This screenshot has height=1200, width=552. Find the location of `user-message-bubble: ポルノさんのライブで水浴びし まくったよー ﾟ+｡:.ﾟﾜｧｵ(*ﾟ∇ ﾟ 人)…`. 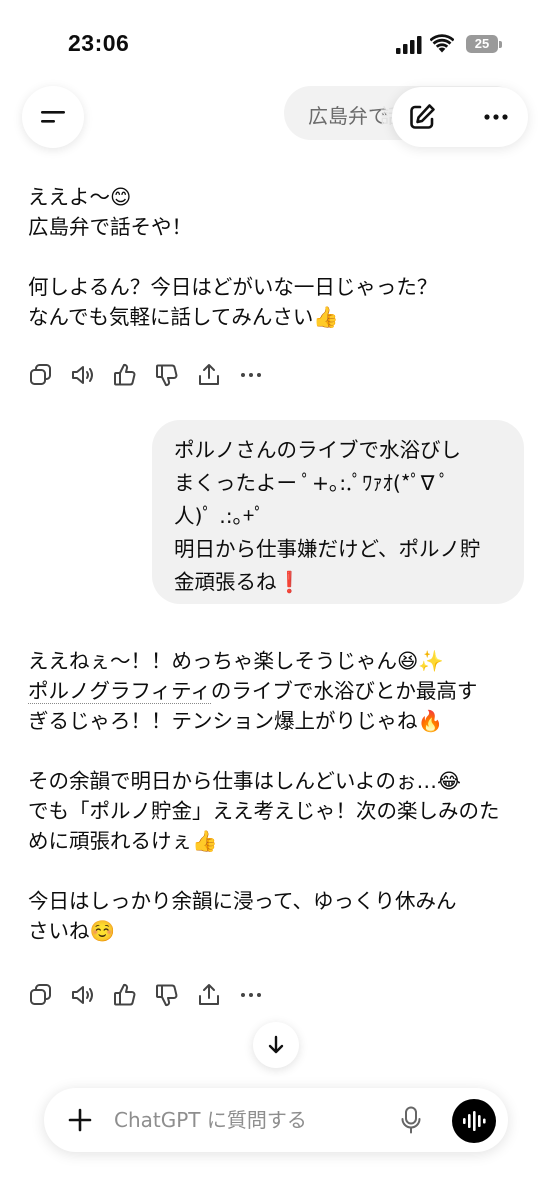

user-message-bubble: ポルノさんのライブで水浴びし まくったよー ﾟ+｡:.ﾟﾜｧｵ(*ﾟ∇ ﾟ 人)… is located at coordinates (338, 512).